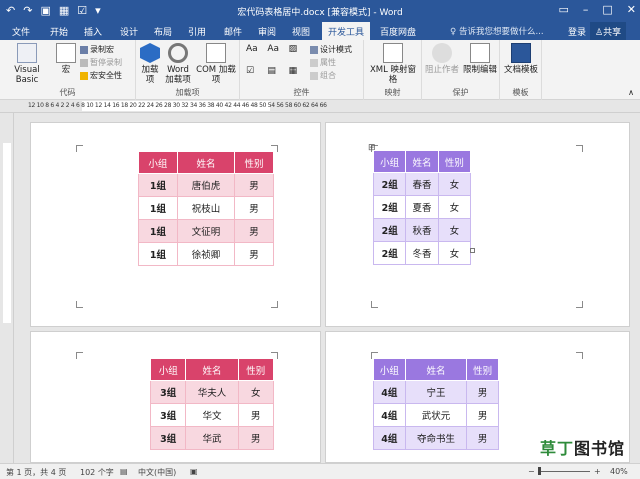  I want to click on table-group-3: 小组 姓名 性别 3组 华夫人女 3组 华文男 3组 华武男, so click(212, 404).